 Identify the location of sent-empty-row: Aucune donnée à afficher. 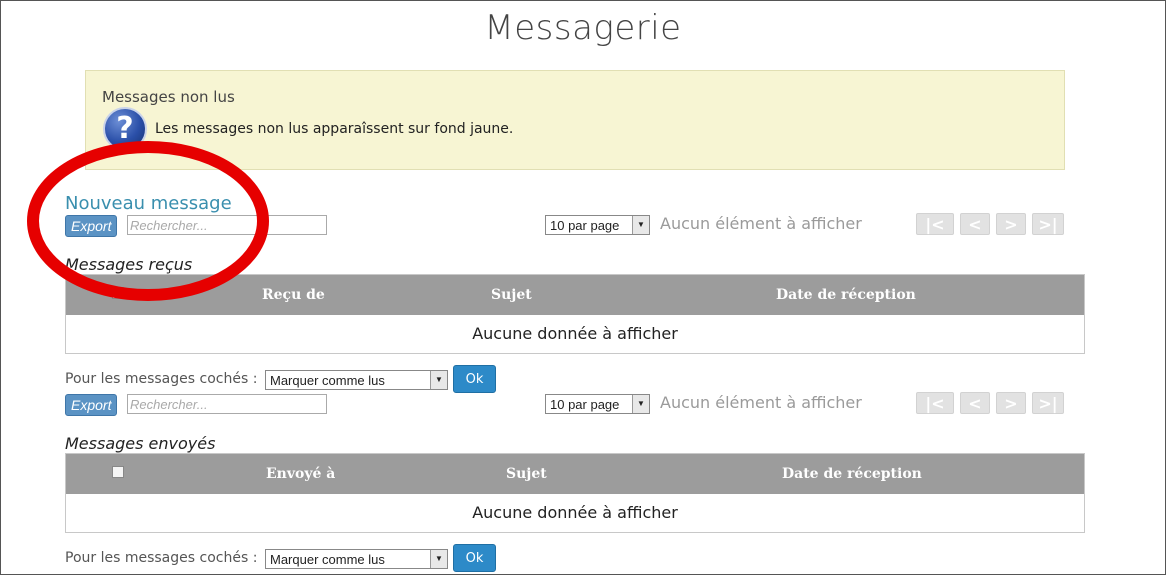
(575, 512).